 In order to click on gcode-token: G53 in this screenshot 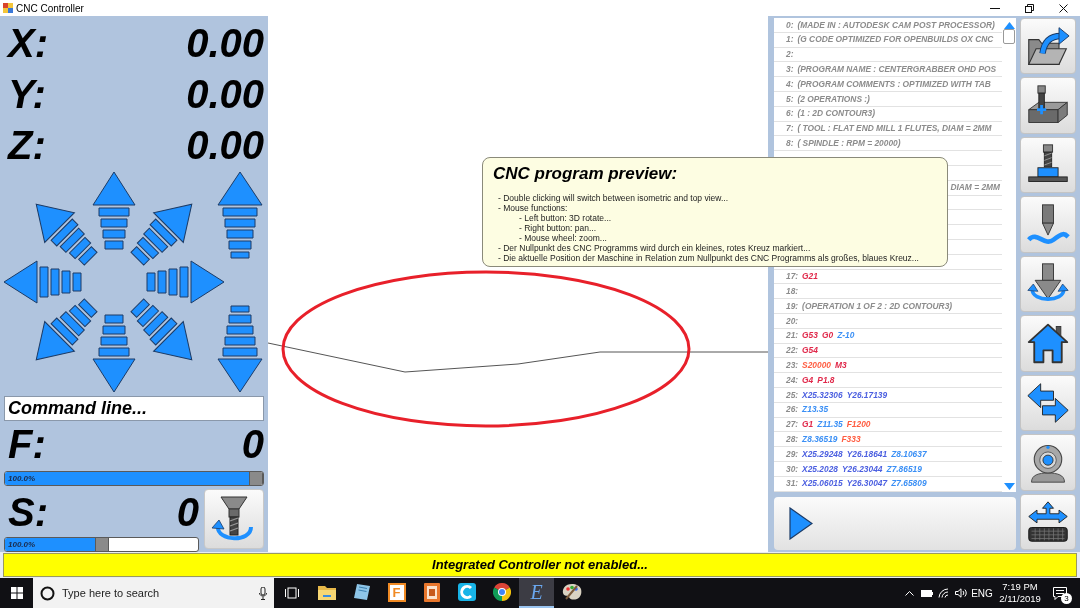, I will do `click(810, 335)`.